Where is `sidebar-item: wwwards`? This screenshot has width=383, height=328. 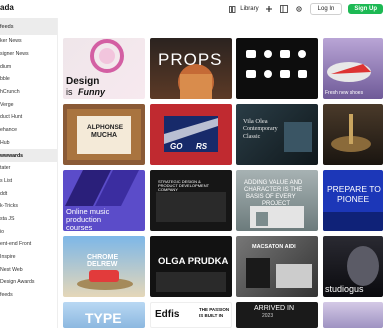 sidebar-item: wwwards is located at coordinates (28, 155).